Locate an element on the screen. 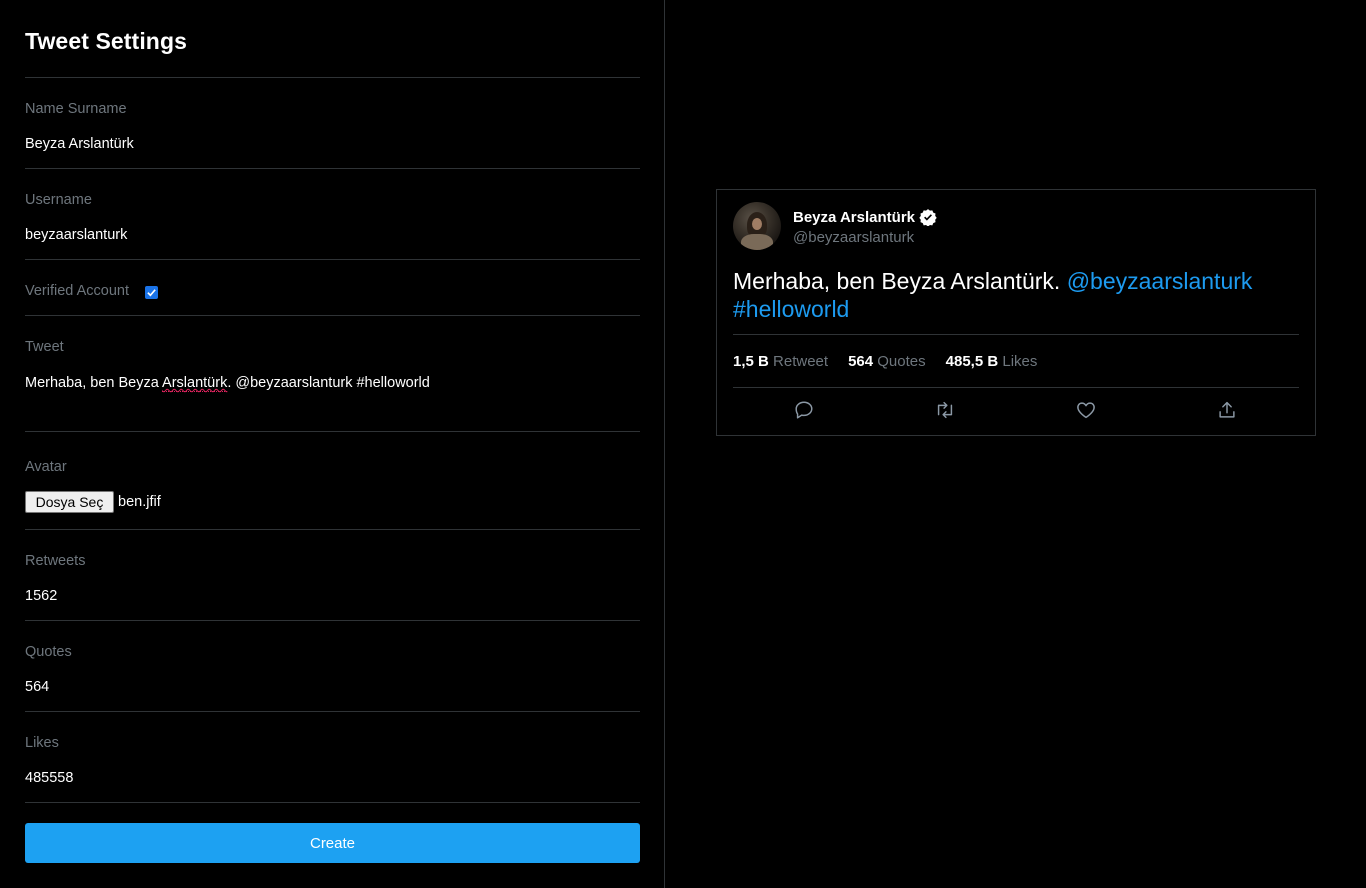  share-button is located at coordinates (1228, 411).